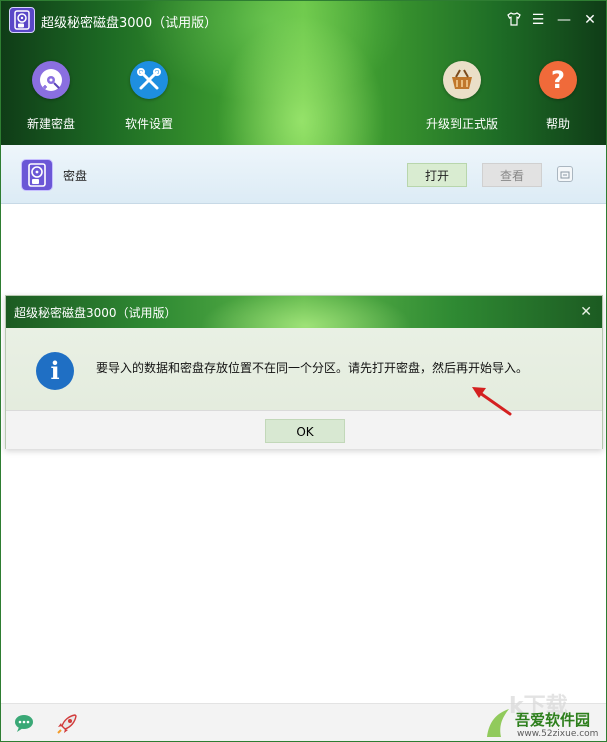  What do you see at coordinates (558, 734) in the screenshot?
I see `watermark-url: www.52zixue.com` at bounding box center [558, 734].